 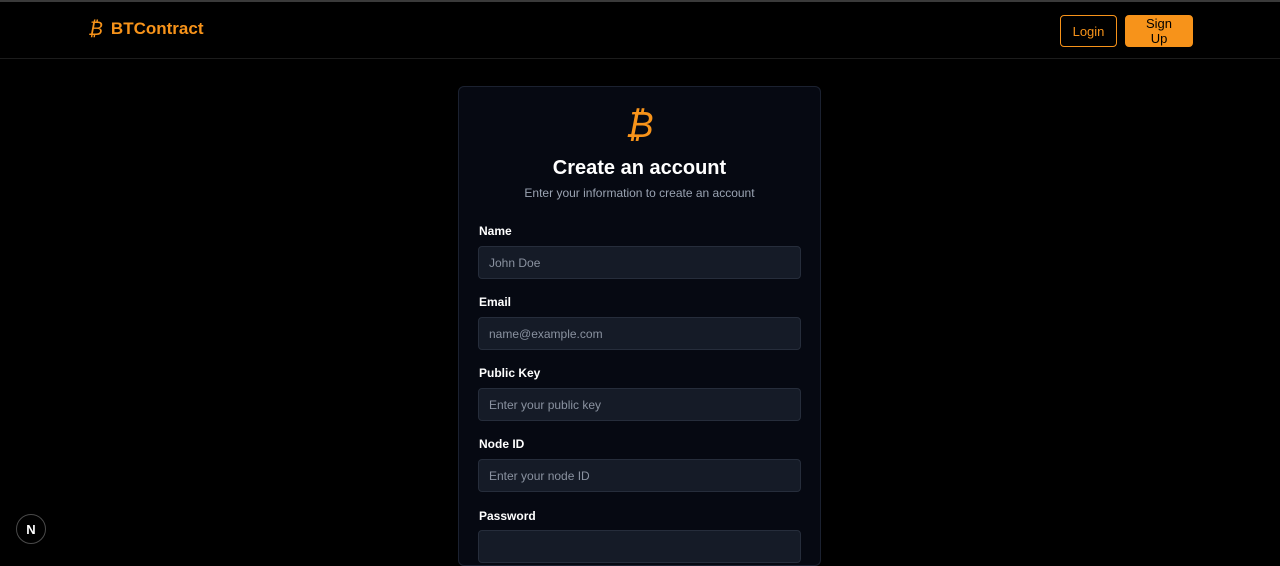 What do you see at coordinates (1088, 31) in the screenshot?
I see `login-button: Login` at bounding box center [1088, 31].